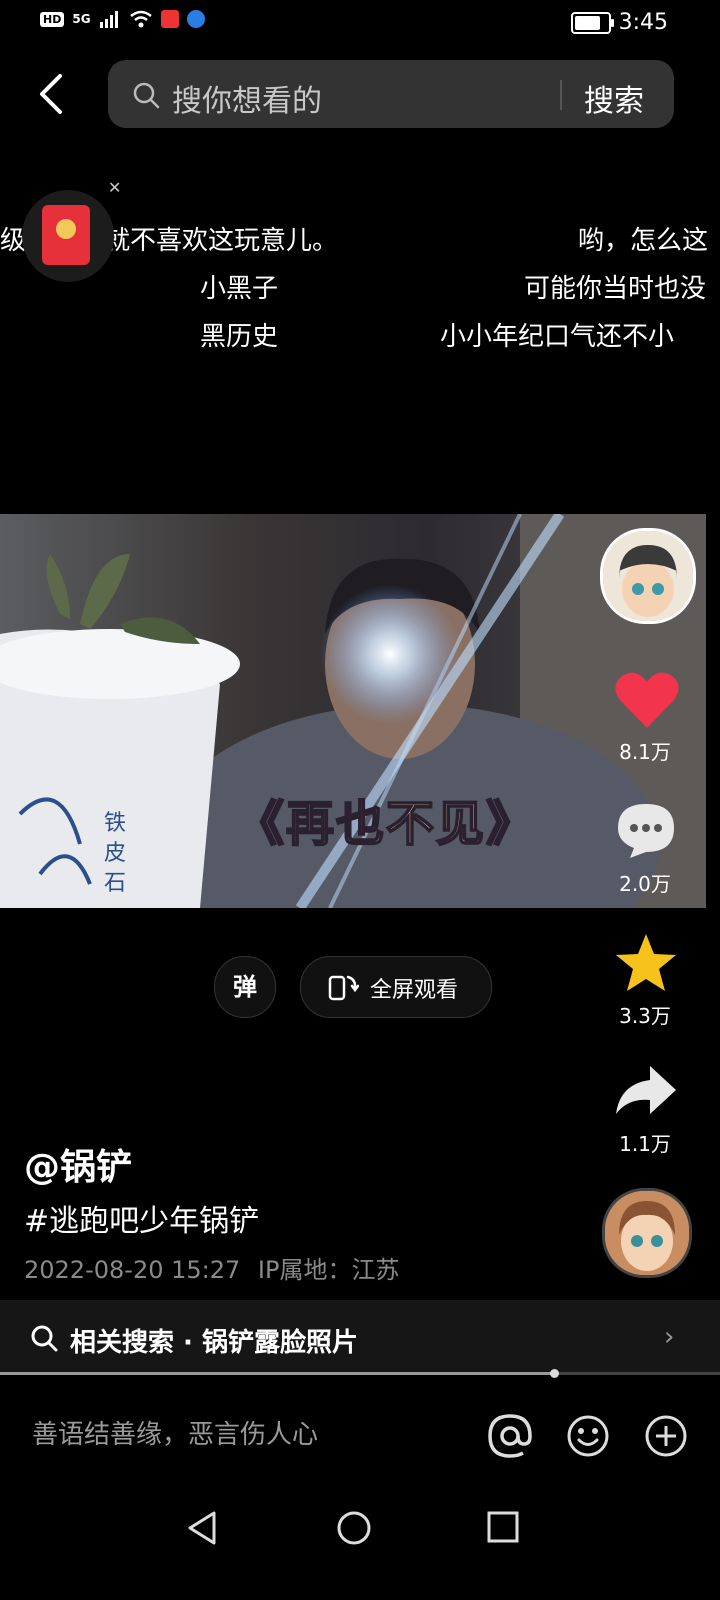 Image resolution: width=720 pixels, height=1600 pixels. Describe the element at coordinates (52, 19) in the screenshot. I see `hd-badge: HD` at that location.